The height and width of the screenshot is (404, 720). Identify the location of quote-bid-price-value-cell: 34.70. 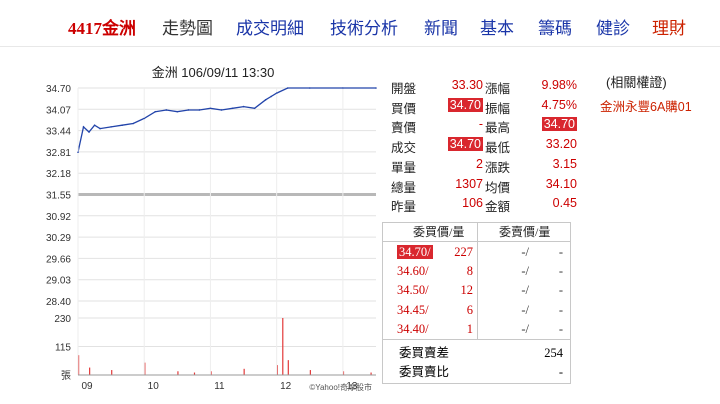
(455, 104).